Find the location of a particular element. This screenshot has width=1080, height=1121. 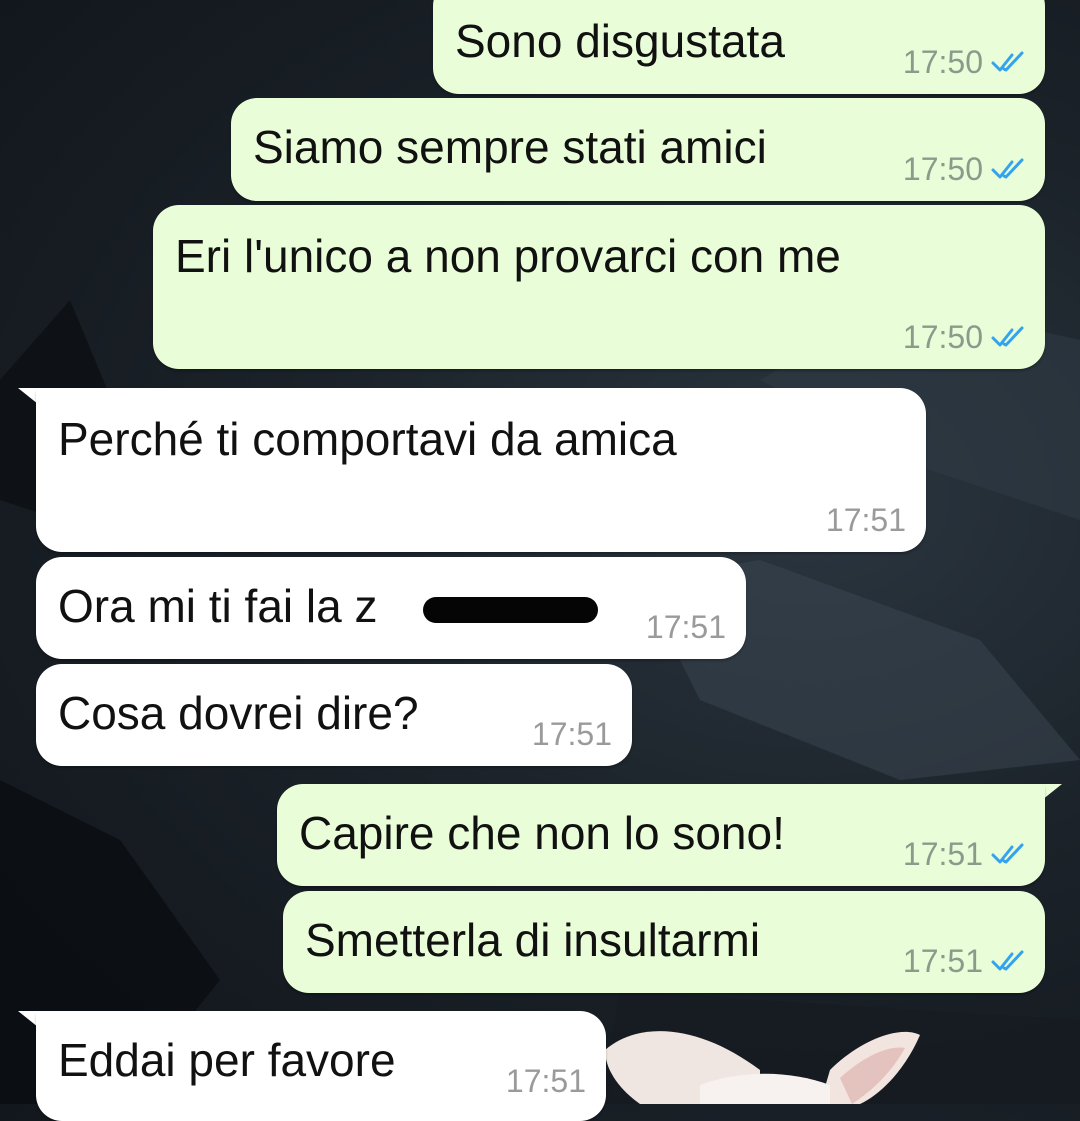

message-text: Capire che non lo sono! is located at coordinates (542, 833).